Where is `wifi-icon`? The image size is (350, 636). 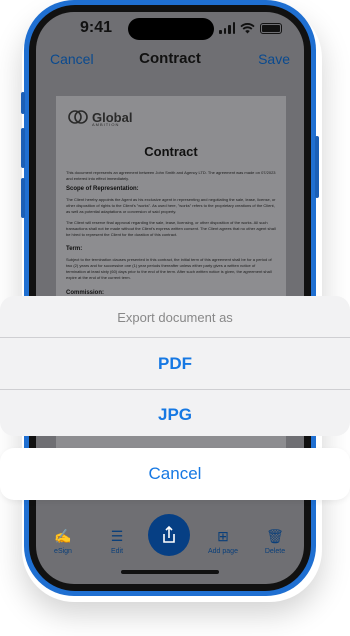
wifi-icon is located at coordinates (247, 27).